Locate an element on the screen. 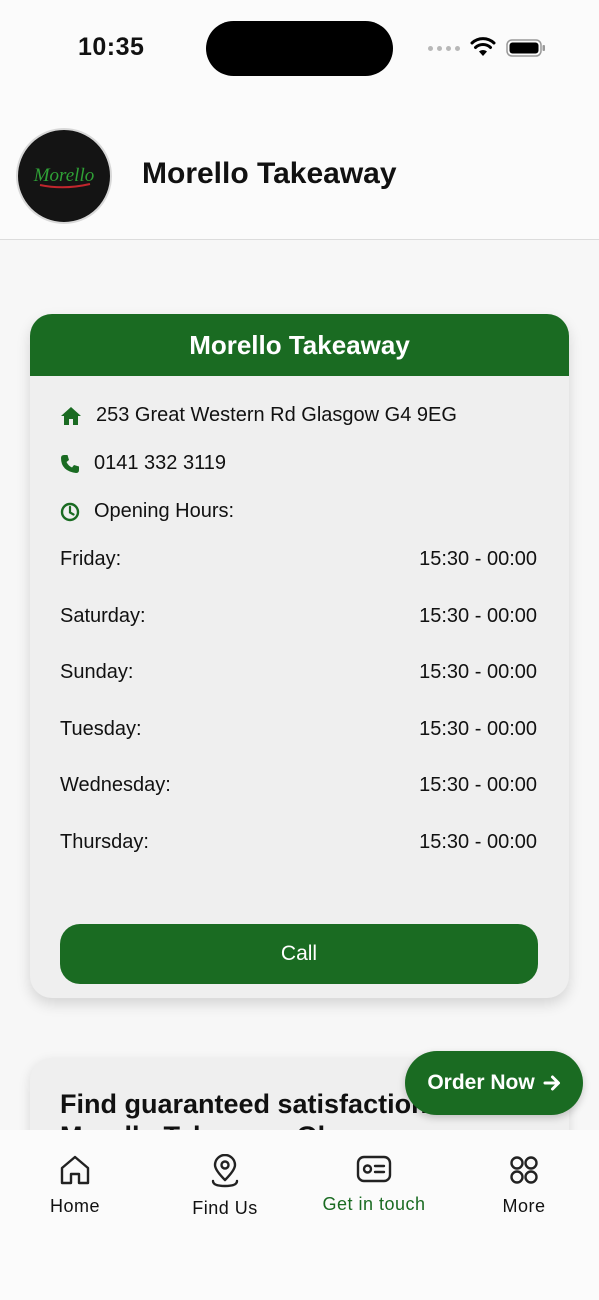  nav-item-more: More is located at coordinates (524, 1185).